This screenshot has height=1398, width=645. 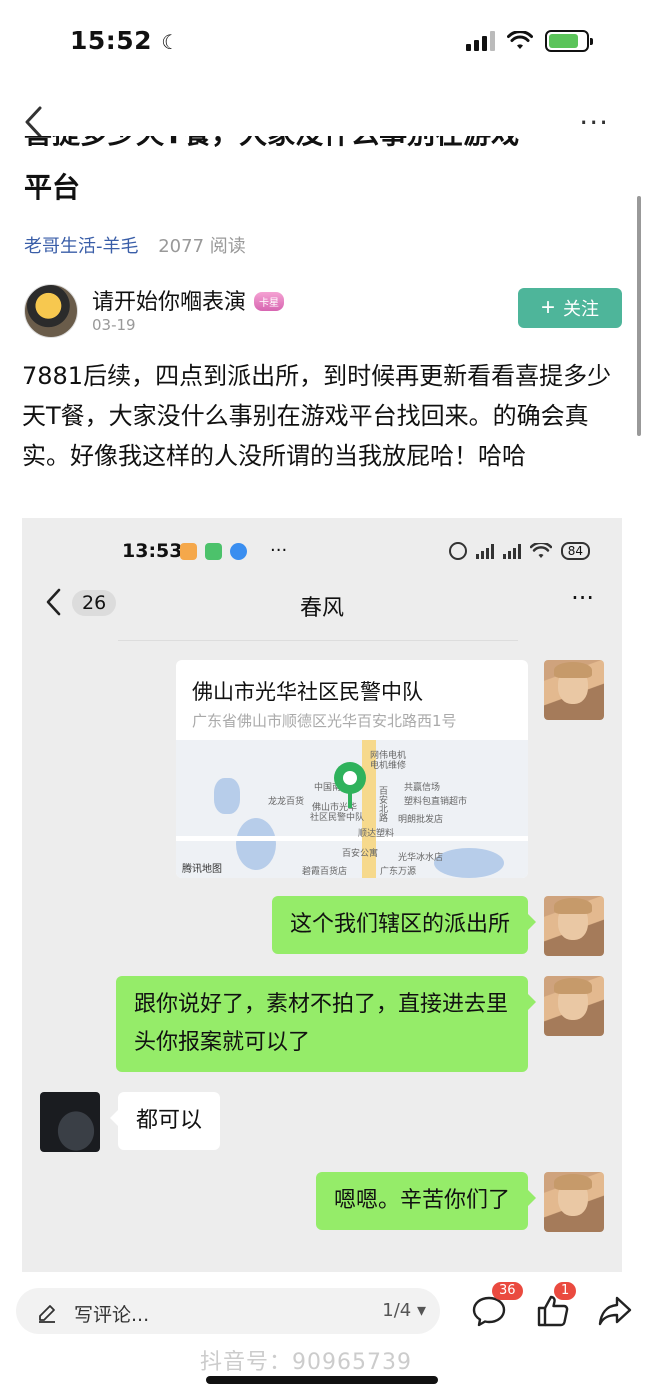 I want to click on scrollbar, so click(x=639, y=316).